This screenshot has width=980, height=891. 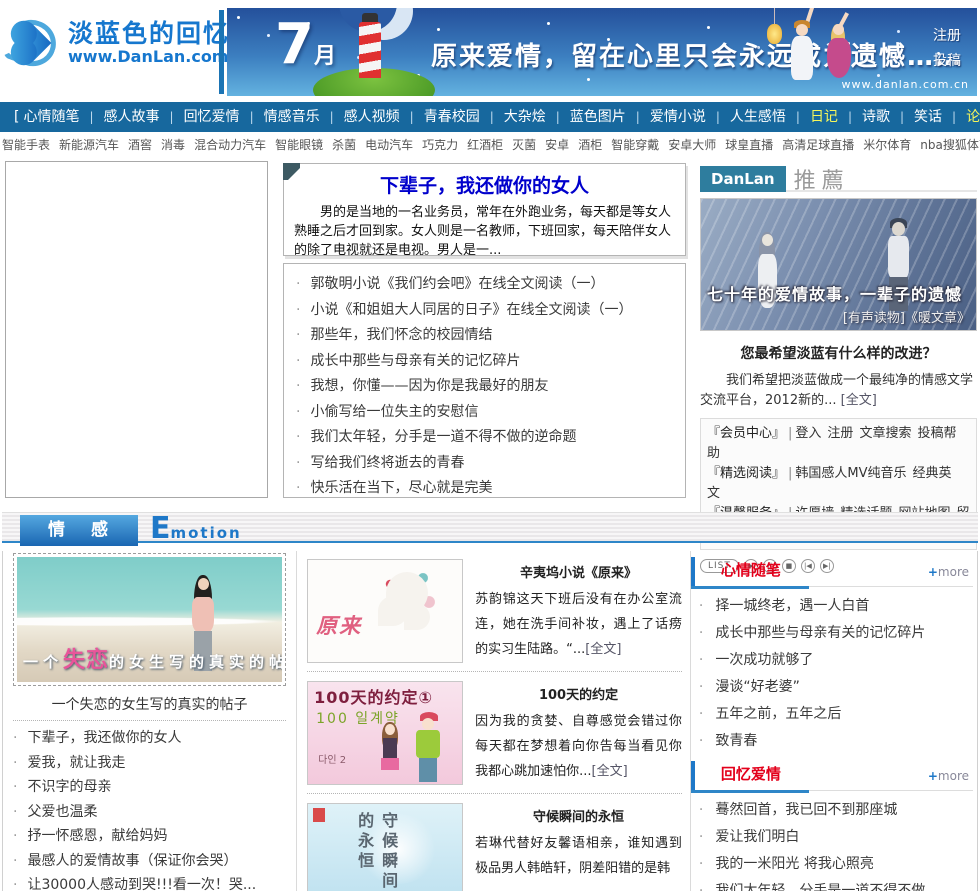 I want to click on submit-link: 投稿, so click(x=947, y=61).